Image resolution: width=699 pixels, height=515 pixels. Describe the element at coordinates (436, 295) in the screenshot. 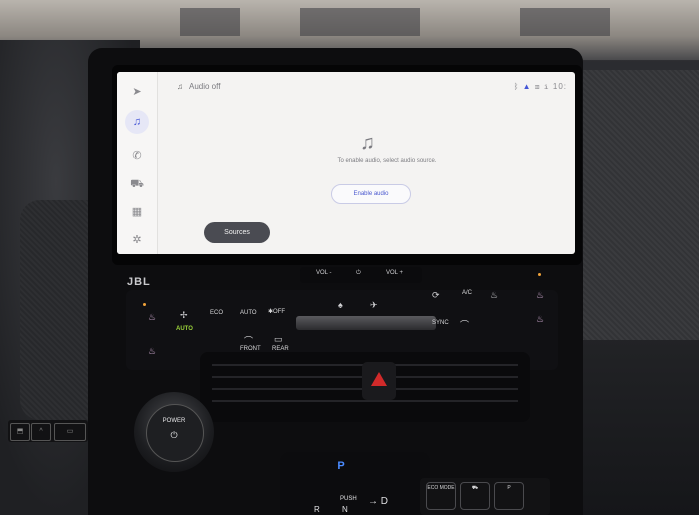

I see `recirculation-icon: ⟳` at that location.